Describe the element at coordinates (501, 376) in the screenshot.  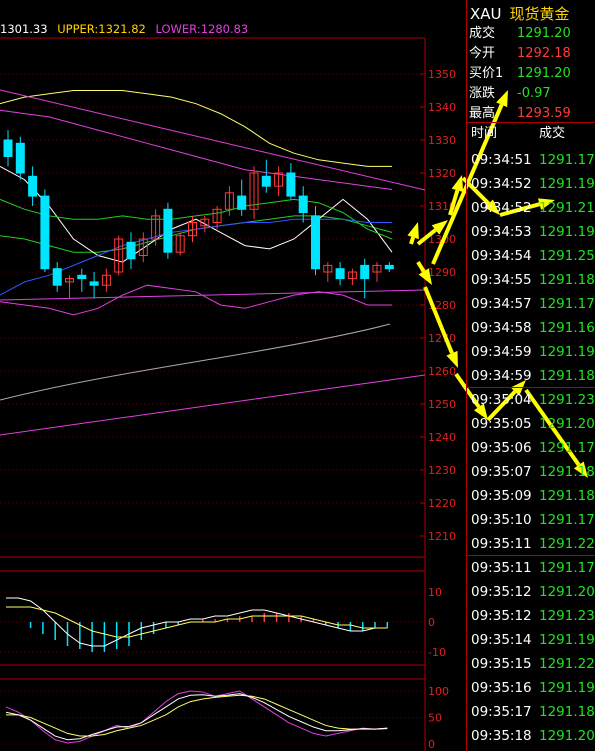
I see `trade-time: 09:34:59` at that location.